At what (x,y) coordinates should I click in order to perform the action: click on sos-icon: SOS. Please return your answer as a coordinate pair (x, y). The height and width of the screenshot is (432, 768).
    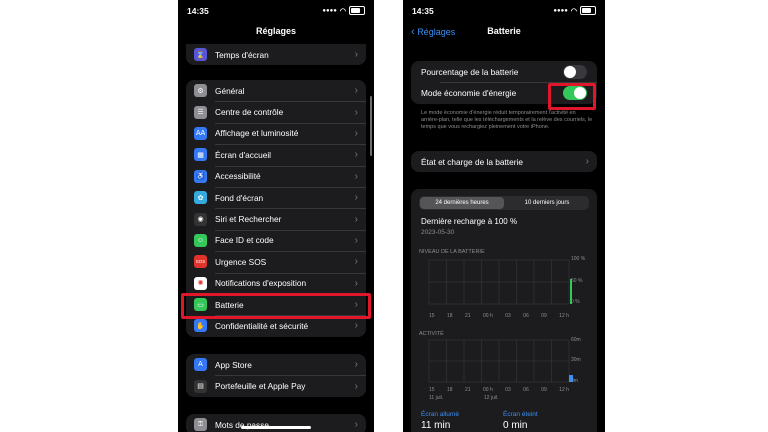
    Looking at the image, I should click on (200, 262).